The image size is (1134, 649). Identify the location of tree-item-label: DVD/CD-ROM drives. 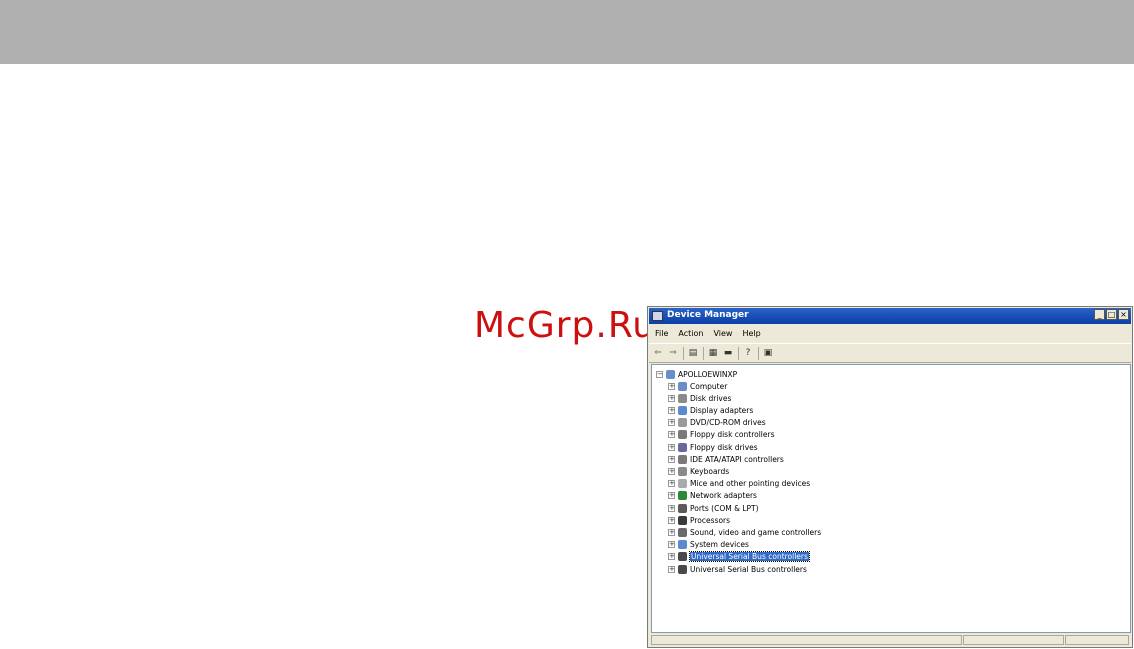
(728, 423).